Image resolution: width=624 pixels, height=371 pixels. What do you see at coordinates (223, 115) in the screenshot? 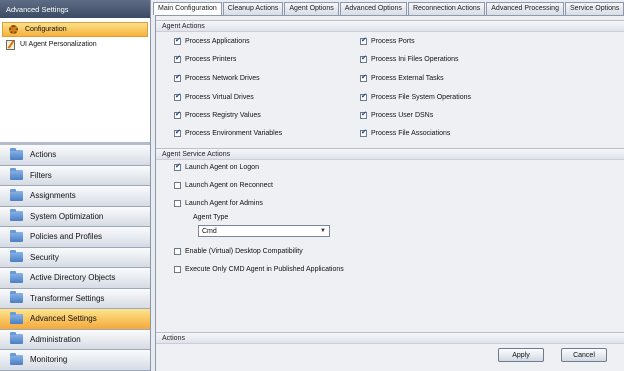
I see `checkbox-label: Process Registry Values` at bounding box center [223, 115].